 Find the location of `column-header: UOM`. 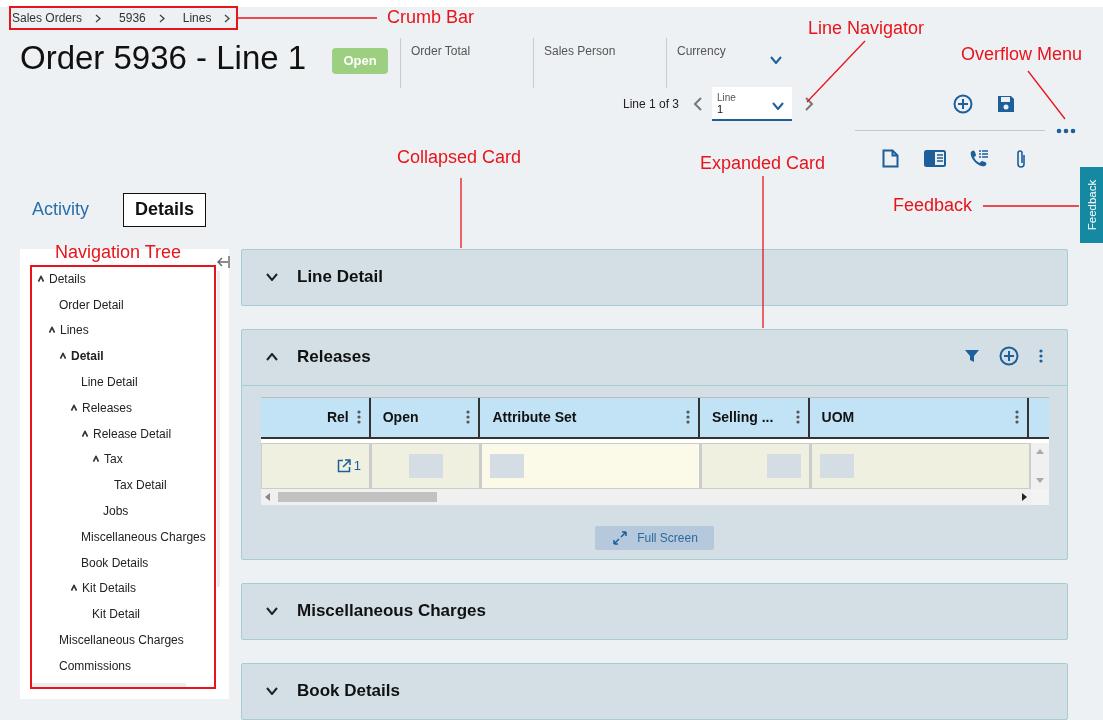

column-header: UOM is located at coordinates (919, 417).